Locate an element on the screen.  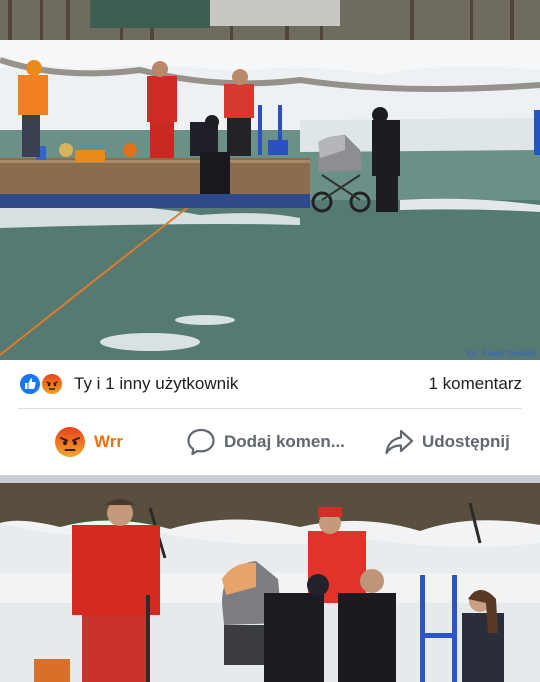
reaction-button-label: Wrr is located at coordinates (108, 441).